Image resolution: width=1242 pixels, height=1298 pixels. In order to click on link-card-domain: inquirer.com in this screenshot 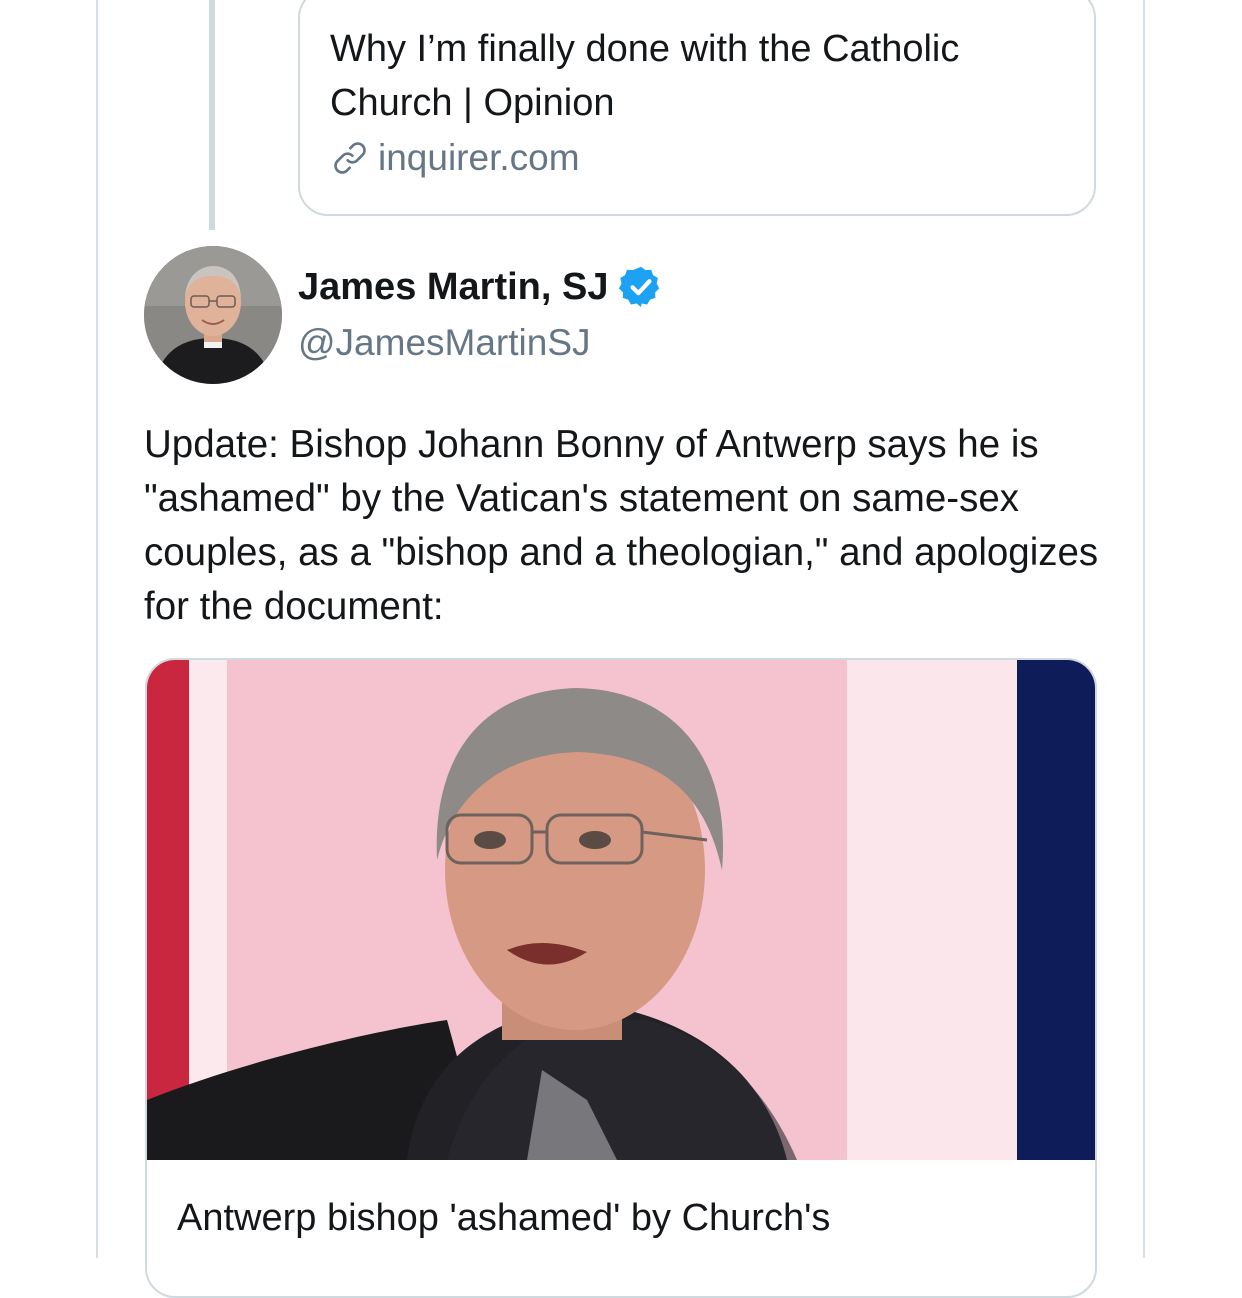, I will do `click(479, 157)`.